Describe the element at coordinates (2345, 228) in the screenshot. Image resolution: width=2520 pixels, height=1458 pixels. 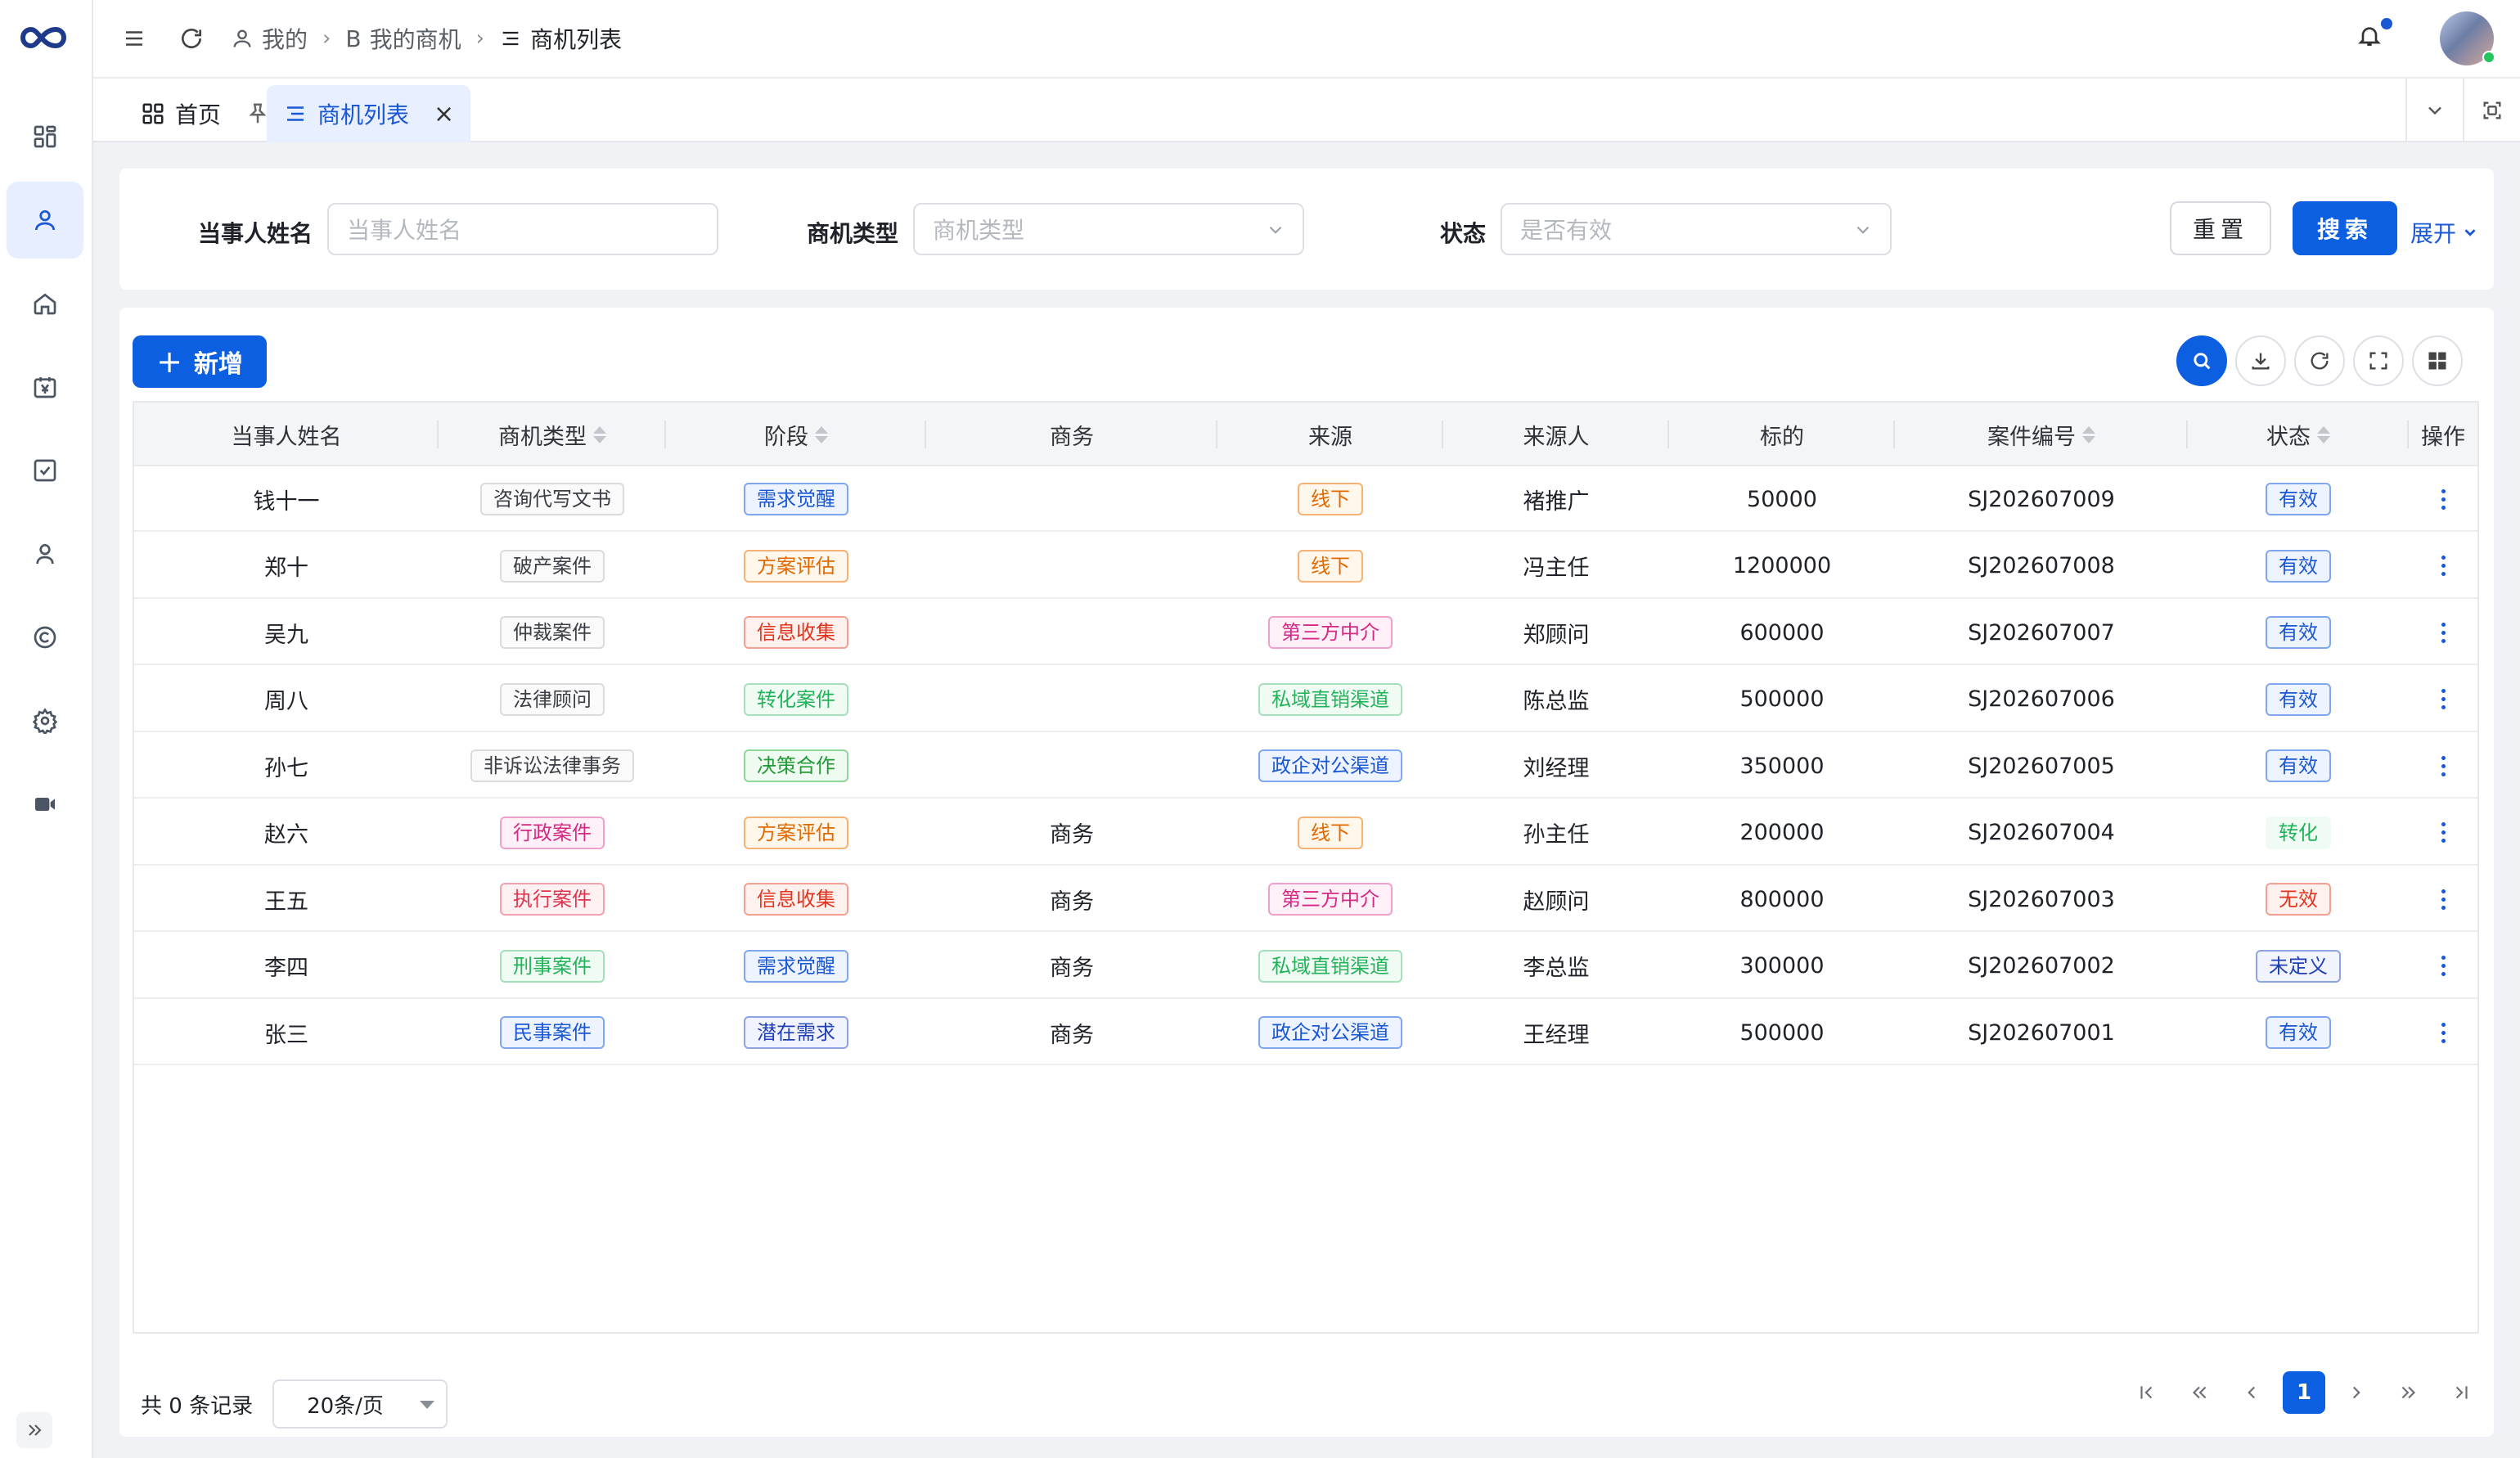
I see `search-button: 搜索` at that location.